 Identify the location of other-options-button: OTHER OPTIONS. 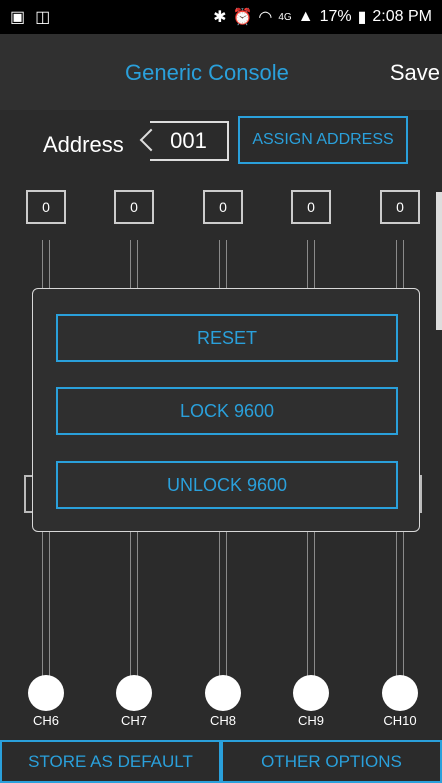
(331, 761).